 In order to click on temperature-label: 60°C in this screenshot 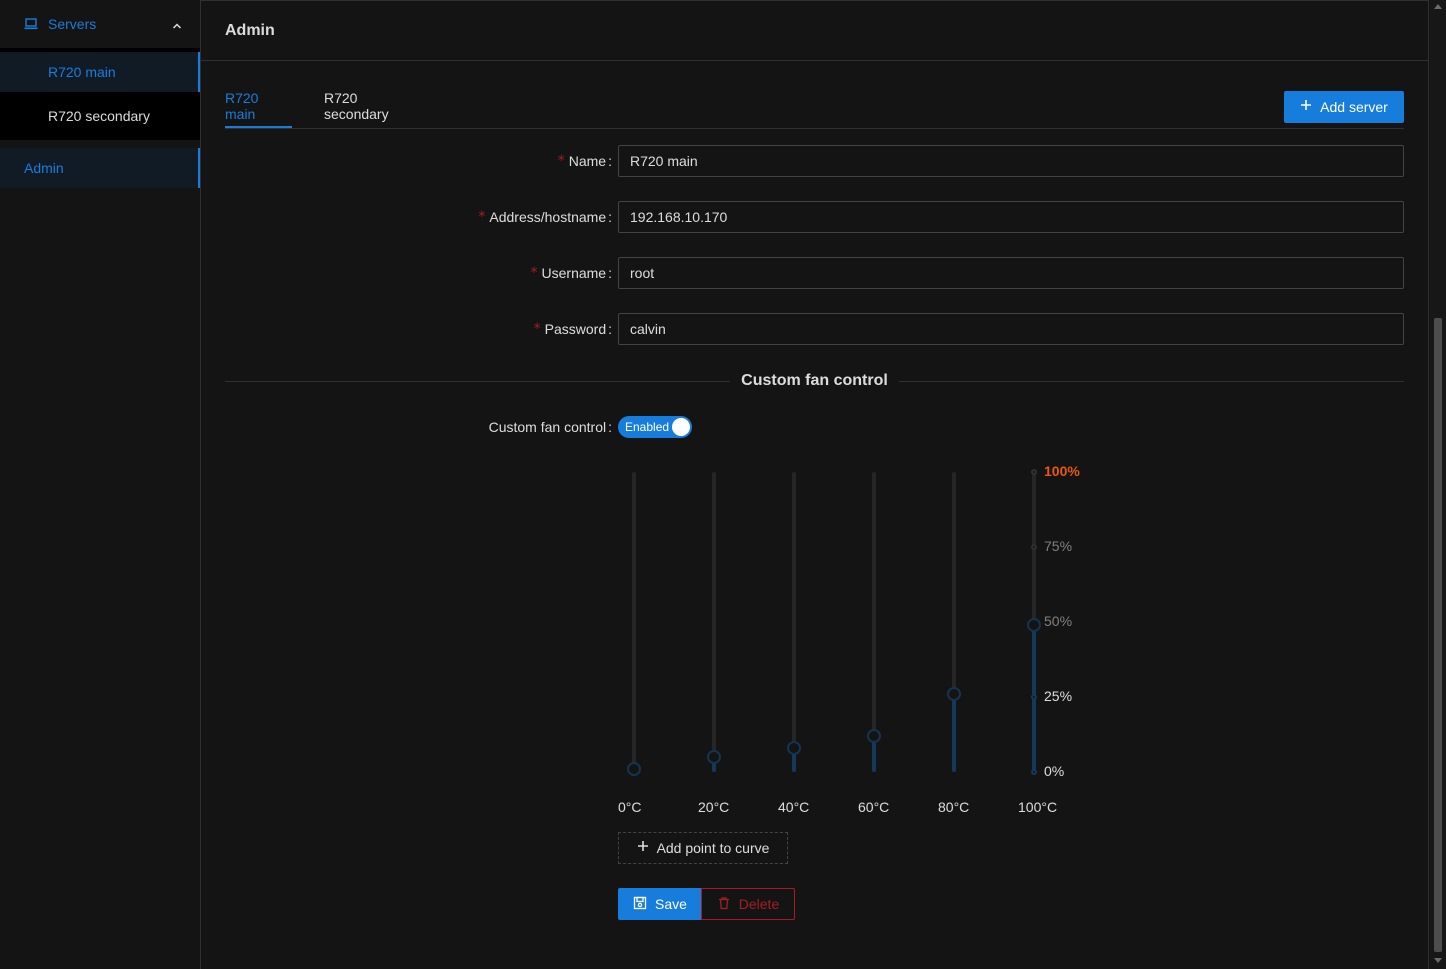, I will do `click(874, 807)`.